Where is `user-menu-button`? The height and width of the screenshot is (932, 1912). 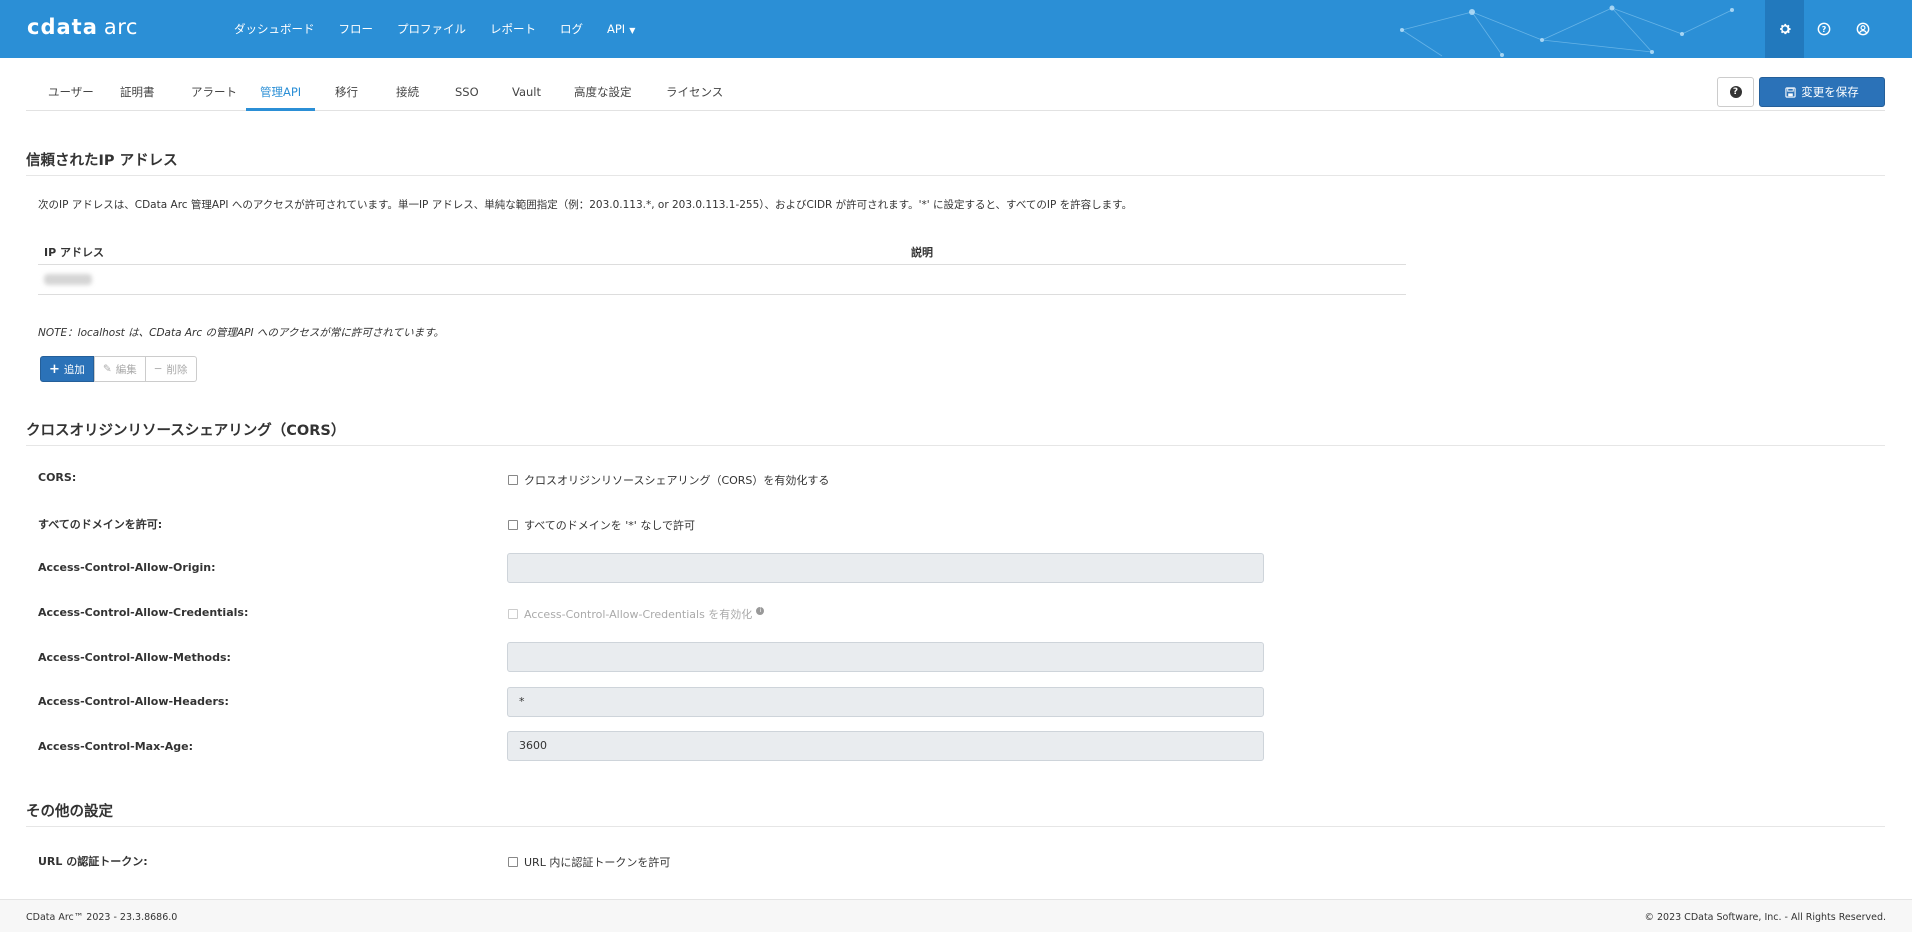 user-menu-button is located at coordinates (1862, 29).